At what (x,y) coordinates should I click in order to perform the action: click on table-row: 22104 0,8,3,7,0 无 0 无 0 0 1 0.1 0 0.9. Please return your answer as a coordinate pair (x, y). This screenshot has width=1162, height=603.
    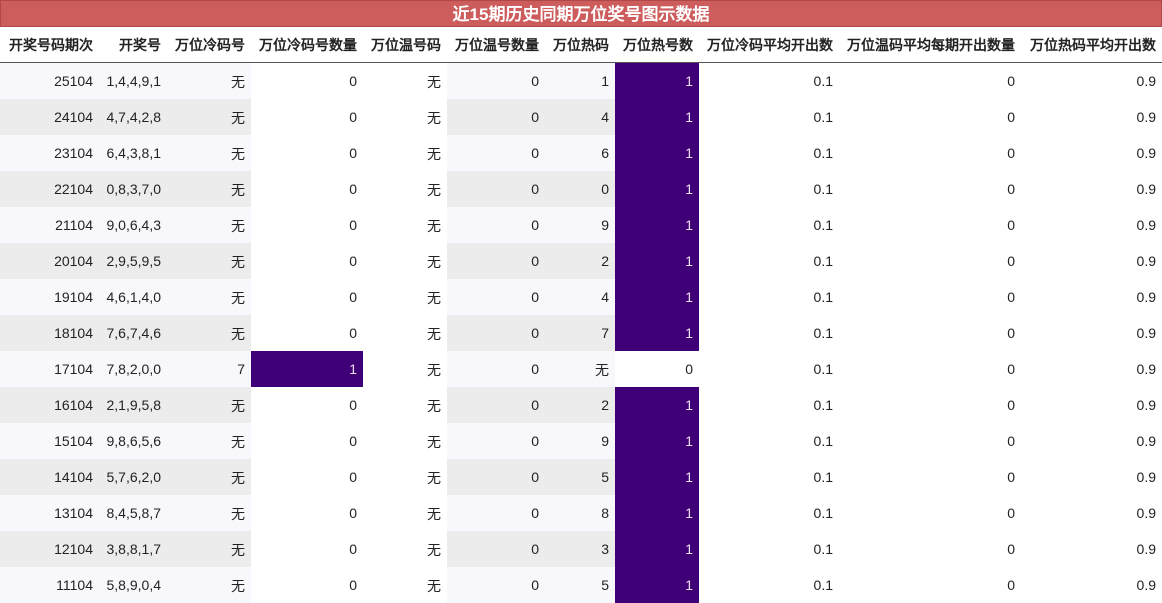
    Looking at the image, I should click on (581, 189).